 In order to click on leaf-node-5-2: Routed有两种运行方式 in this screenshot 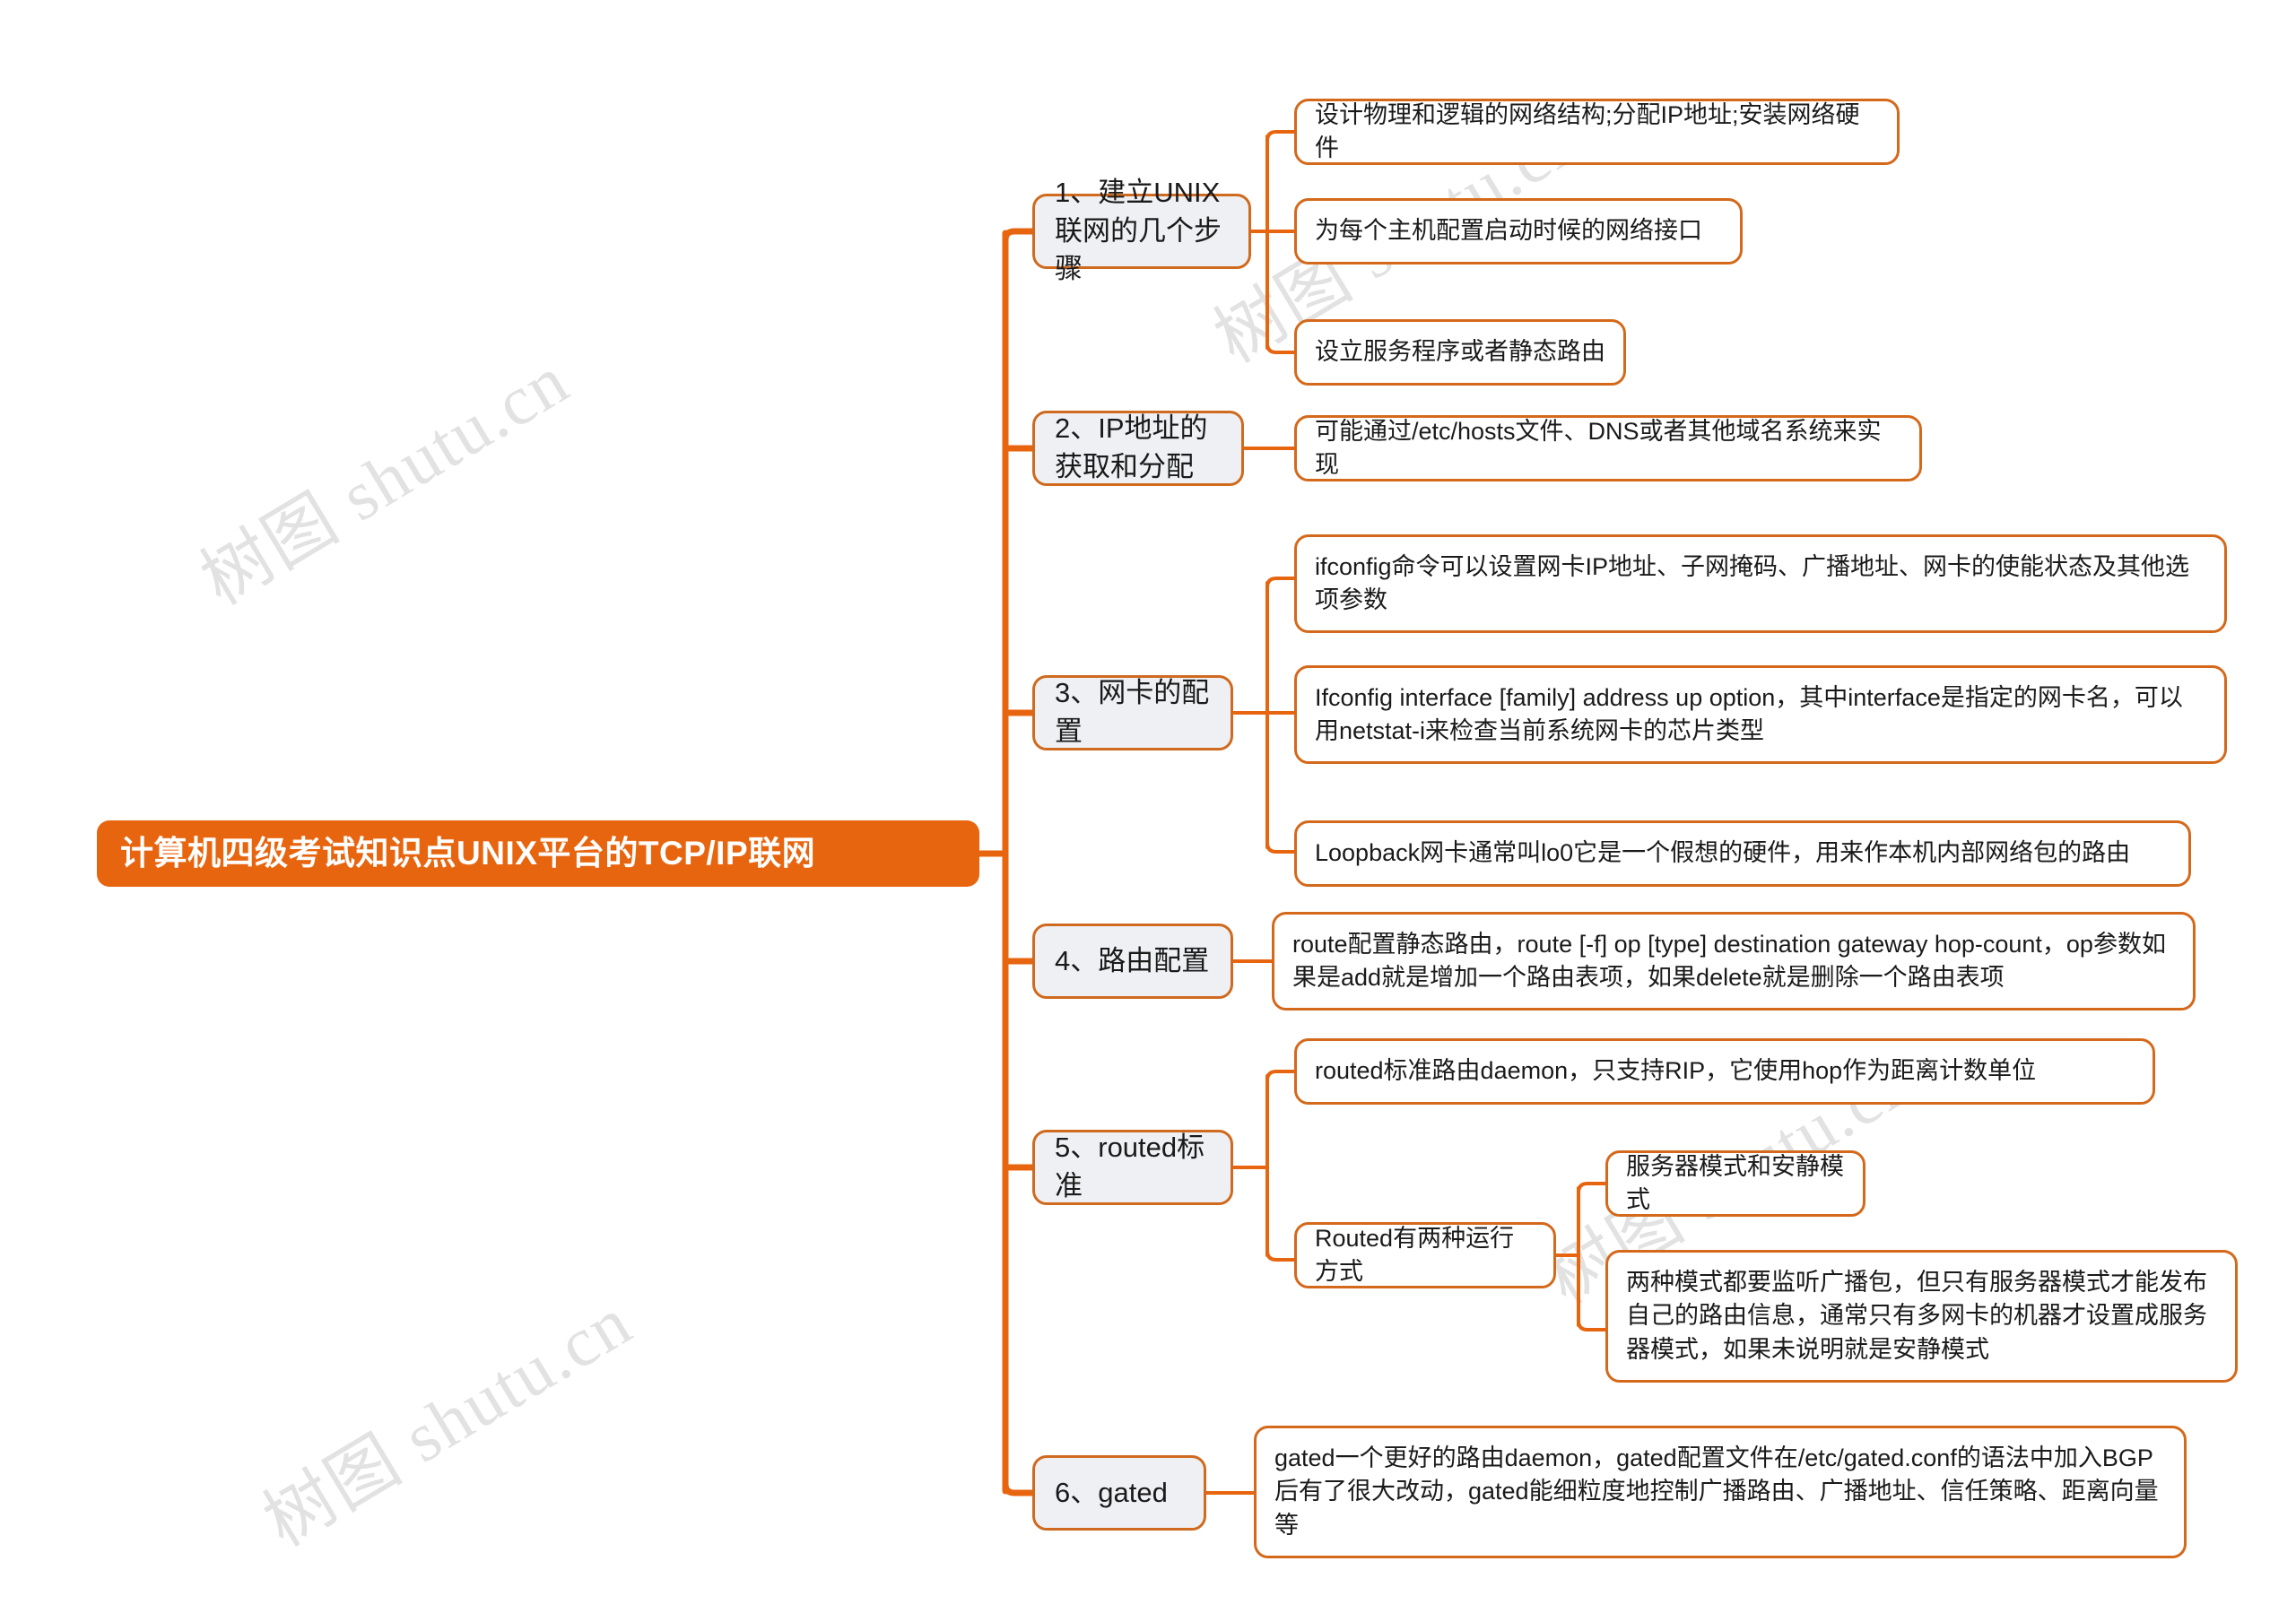, I will do `click(1425, 1255)`.